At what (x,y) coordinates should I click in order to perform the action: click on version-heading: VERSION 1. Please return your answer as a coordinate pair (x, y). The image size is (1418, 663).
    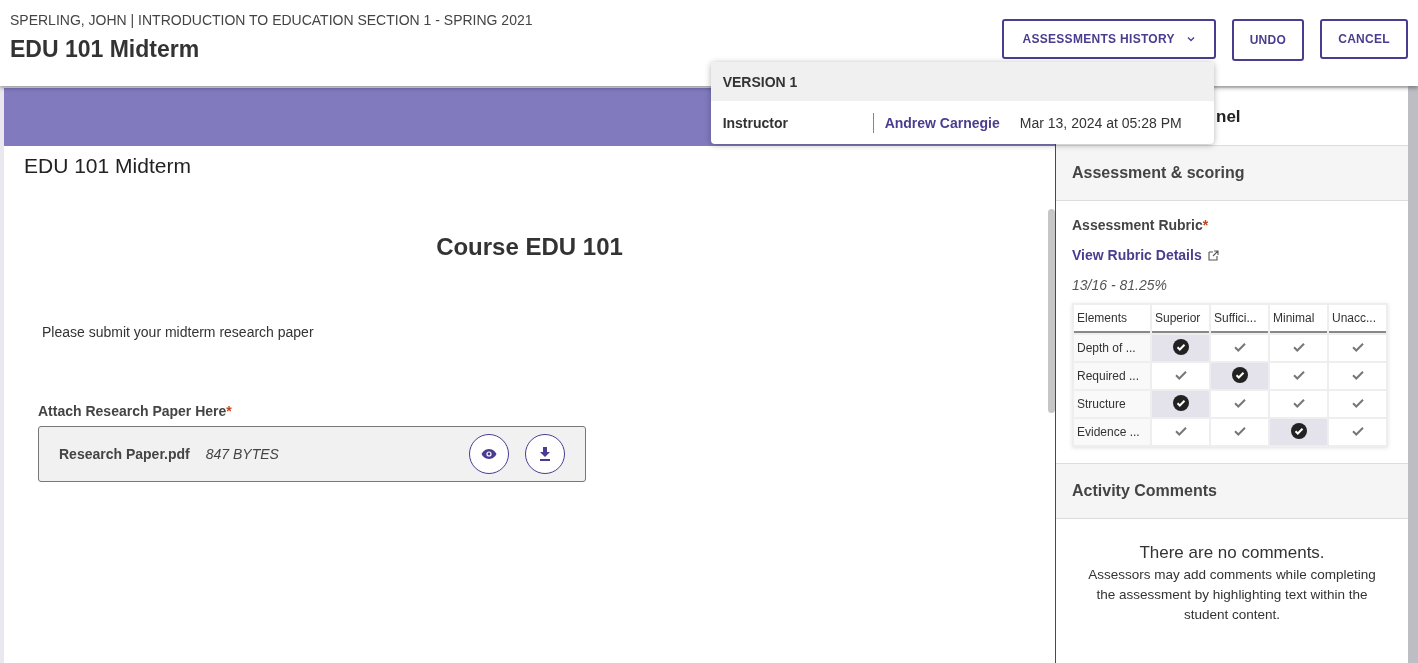
    Looking at the image, I should click on (962, 81).